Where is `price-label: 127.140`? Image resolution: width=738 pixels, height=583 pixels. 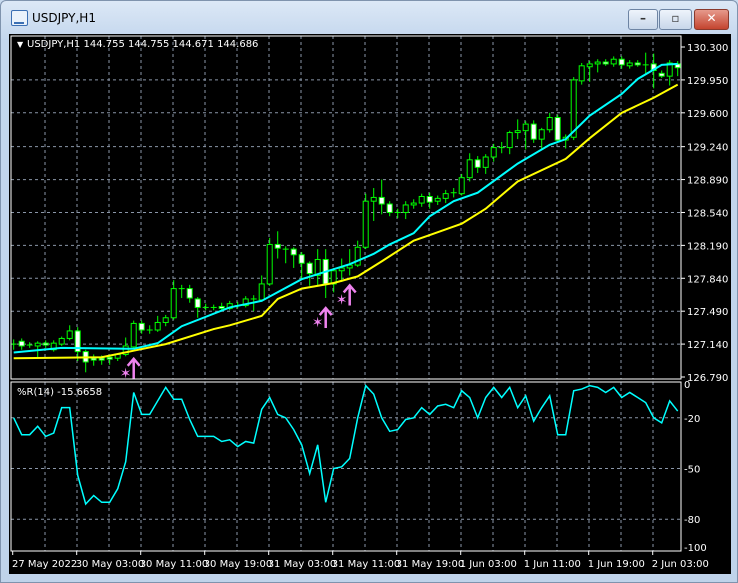 price-label: 127.140 is located at coordinates (707, 345).